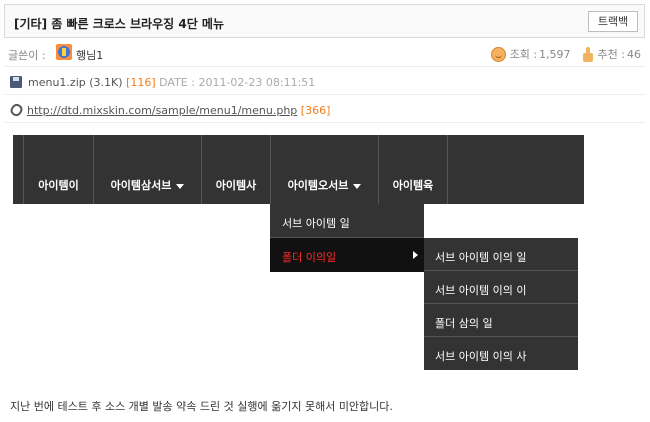 The image size is (650, 422). Describe the element at coordinates (106, 82) in the screenshot. I see `attachment-size: (3.1K)` at that location.